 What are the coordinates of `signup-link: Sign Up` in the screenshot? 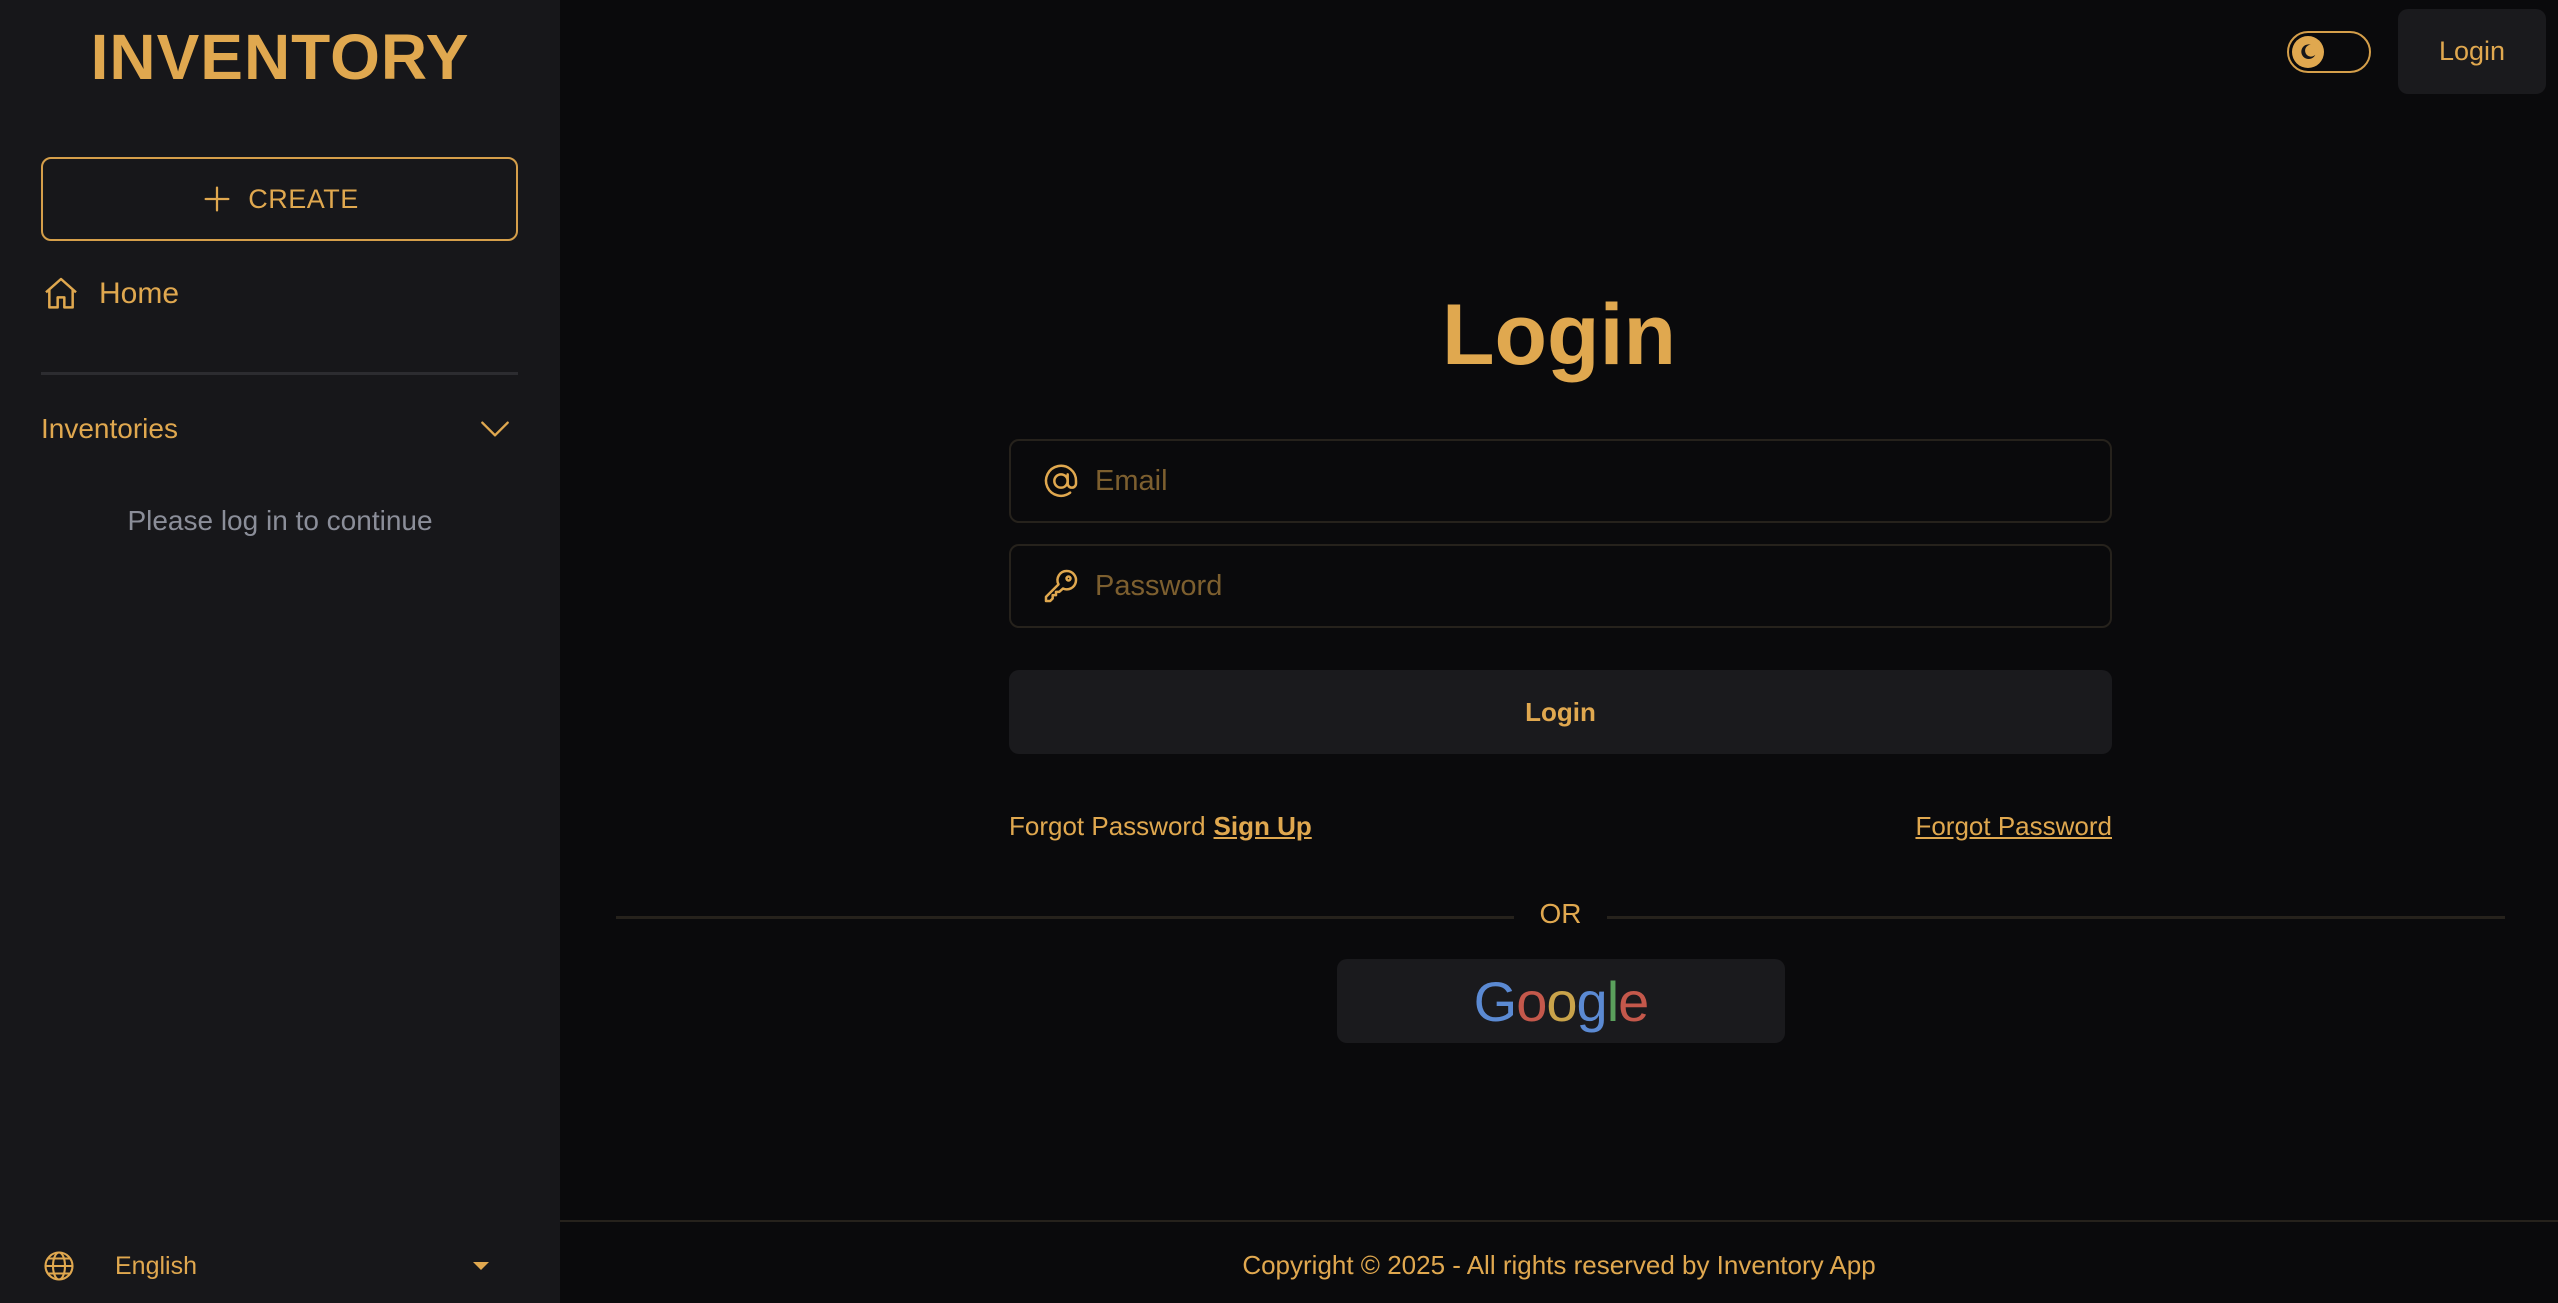 It's located at (1263, 826).